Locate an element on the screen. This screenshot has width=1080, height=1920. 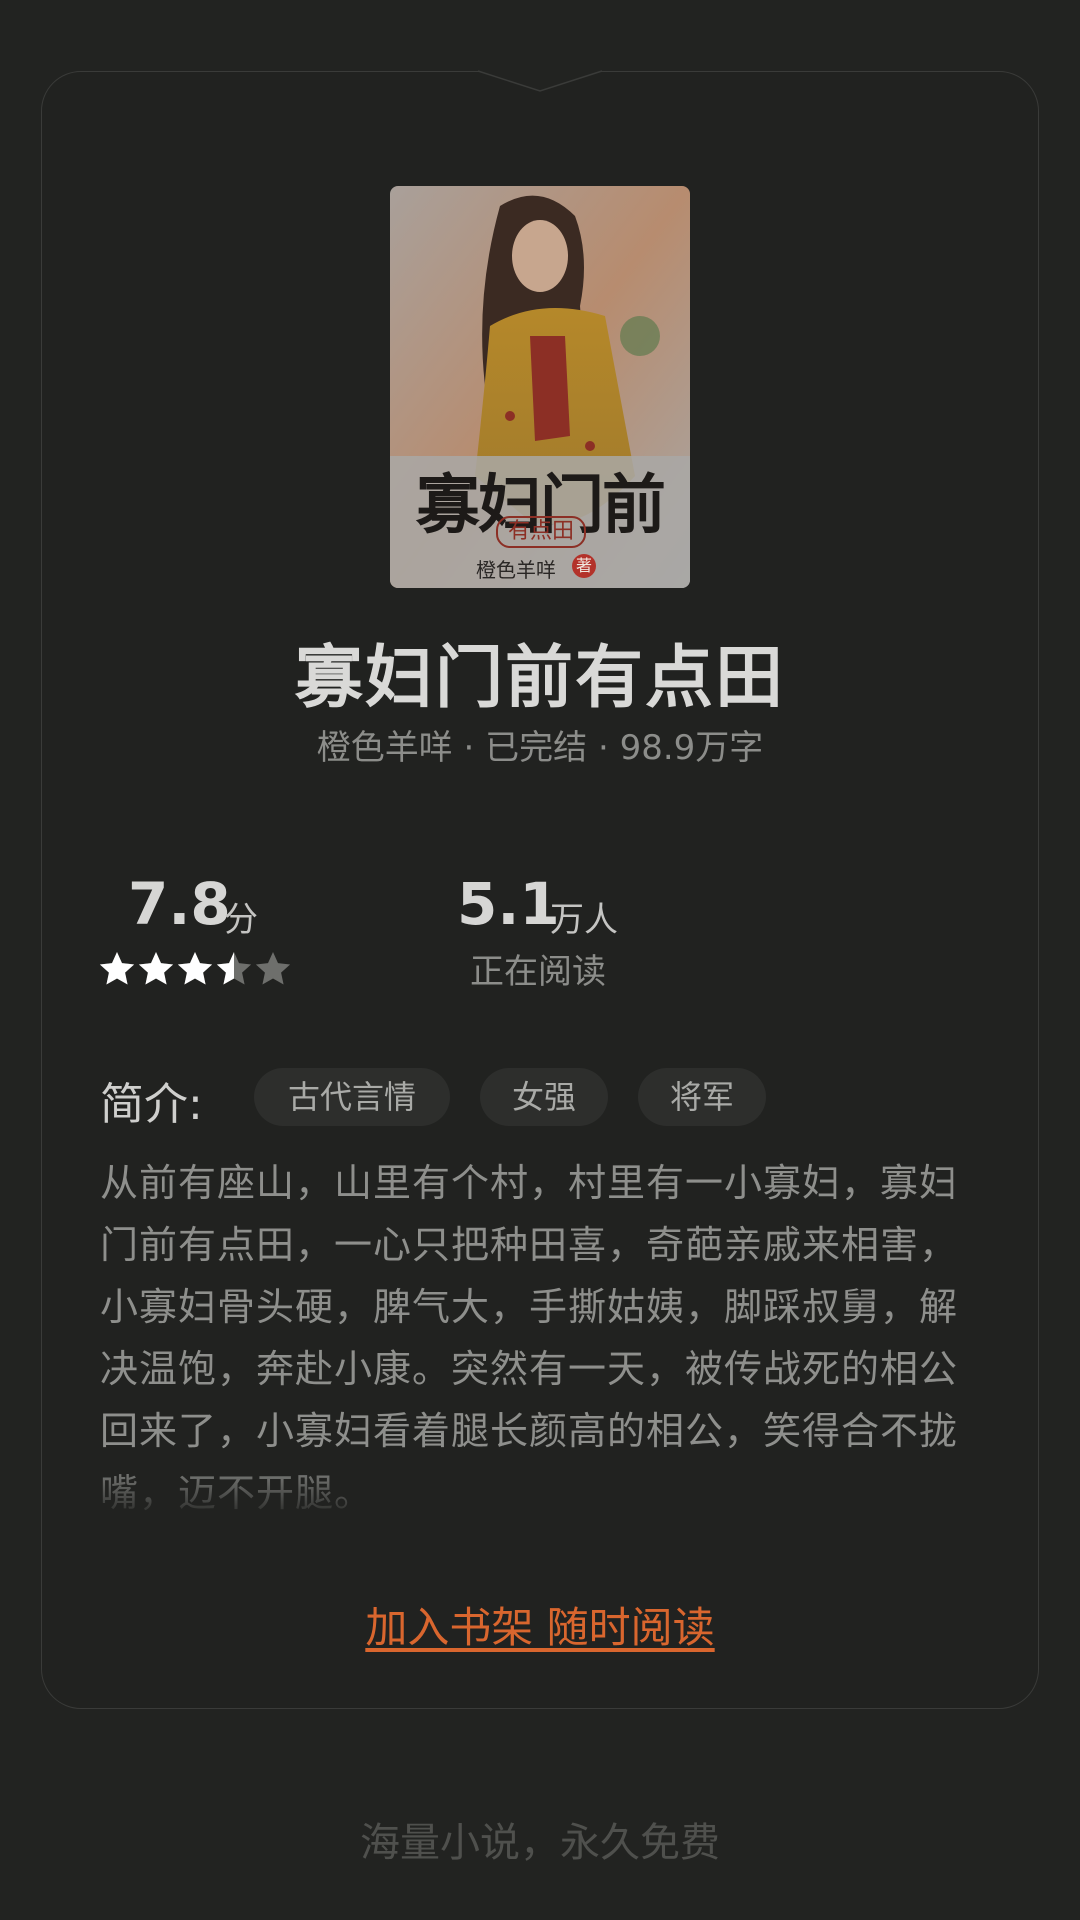
cover-author-badge: 著 is located at coordinates (584, 566).